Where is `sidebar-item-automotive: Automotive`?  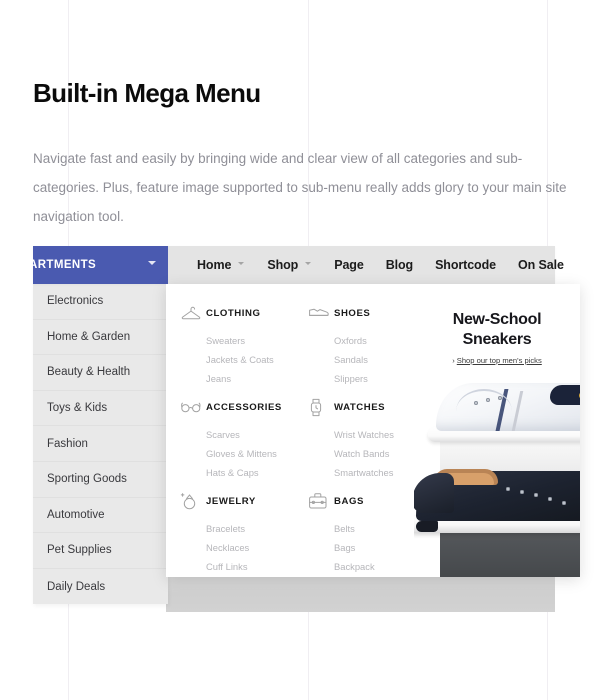
sidebar-item-automotive: Automotive is located at coordinates (100, 516).